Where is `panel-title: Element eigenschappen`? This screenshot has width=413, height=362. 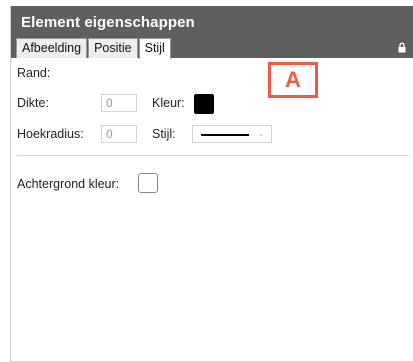
panel-title: Element eigenschappen is located at coordinates (108, 22).